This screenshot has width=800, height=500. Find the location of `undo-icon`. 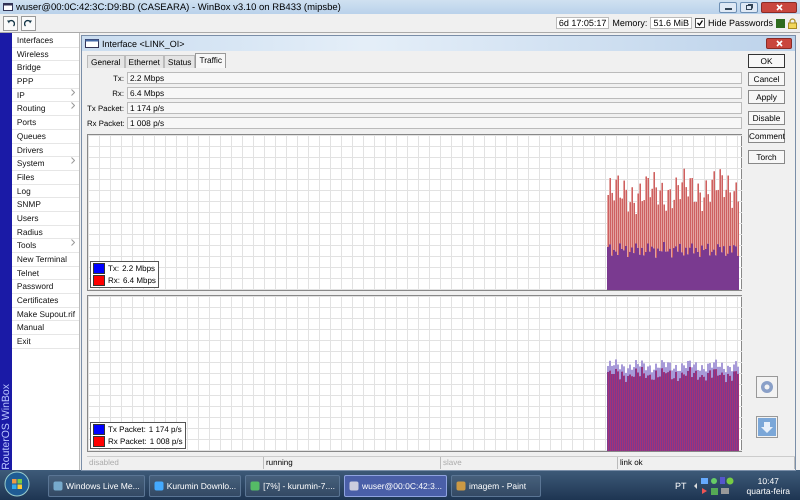

undo-icon is located at coordinates (10, 23).